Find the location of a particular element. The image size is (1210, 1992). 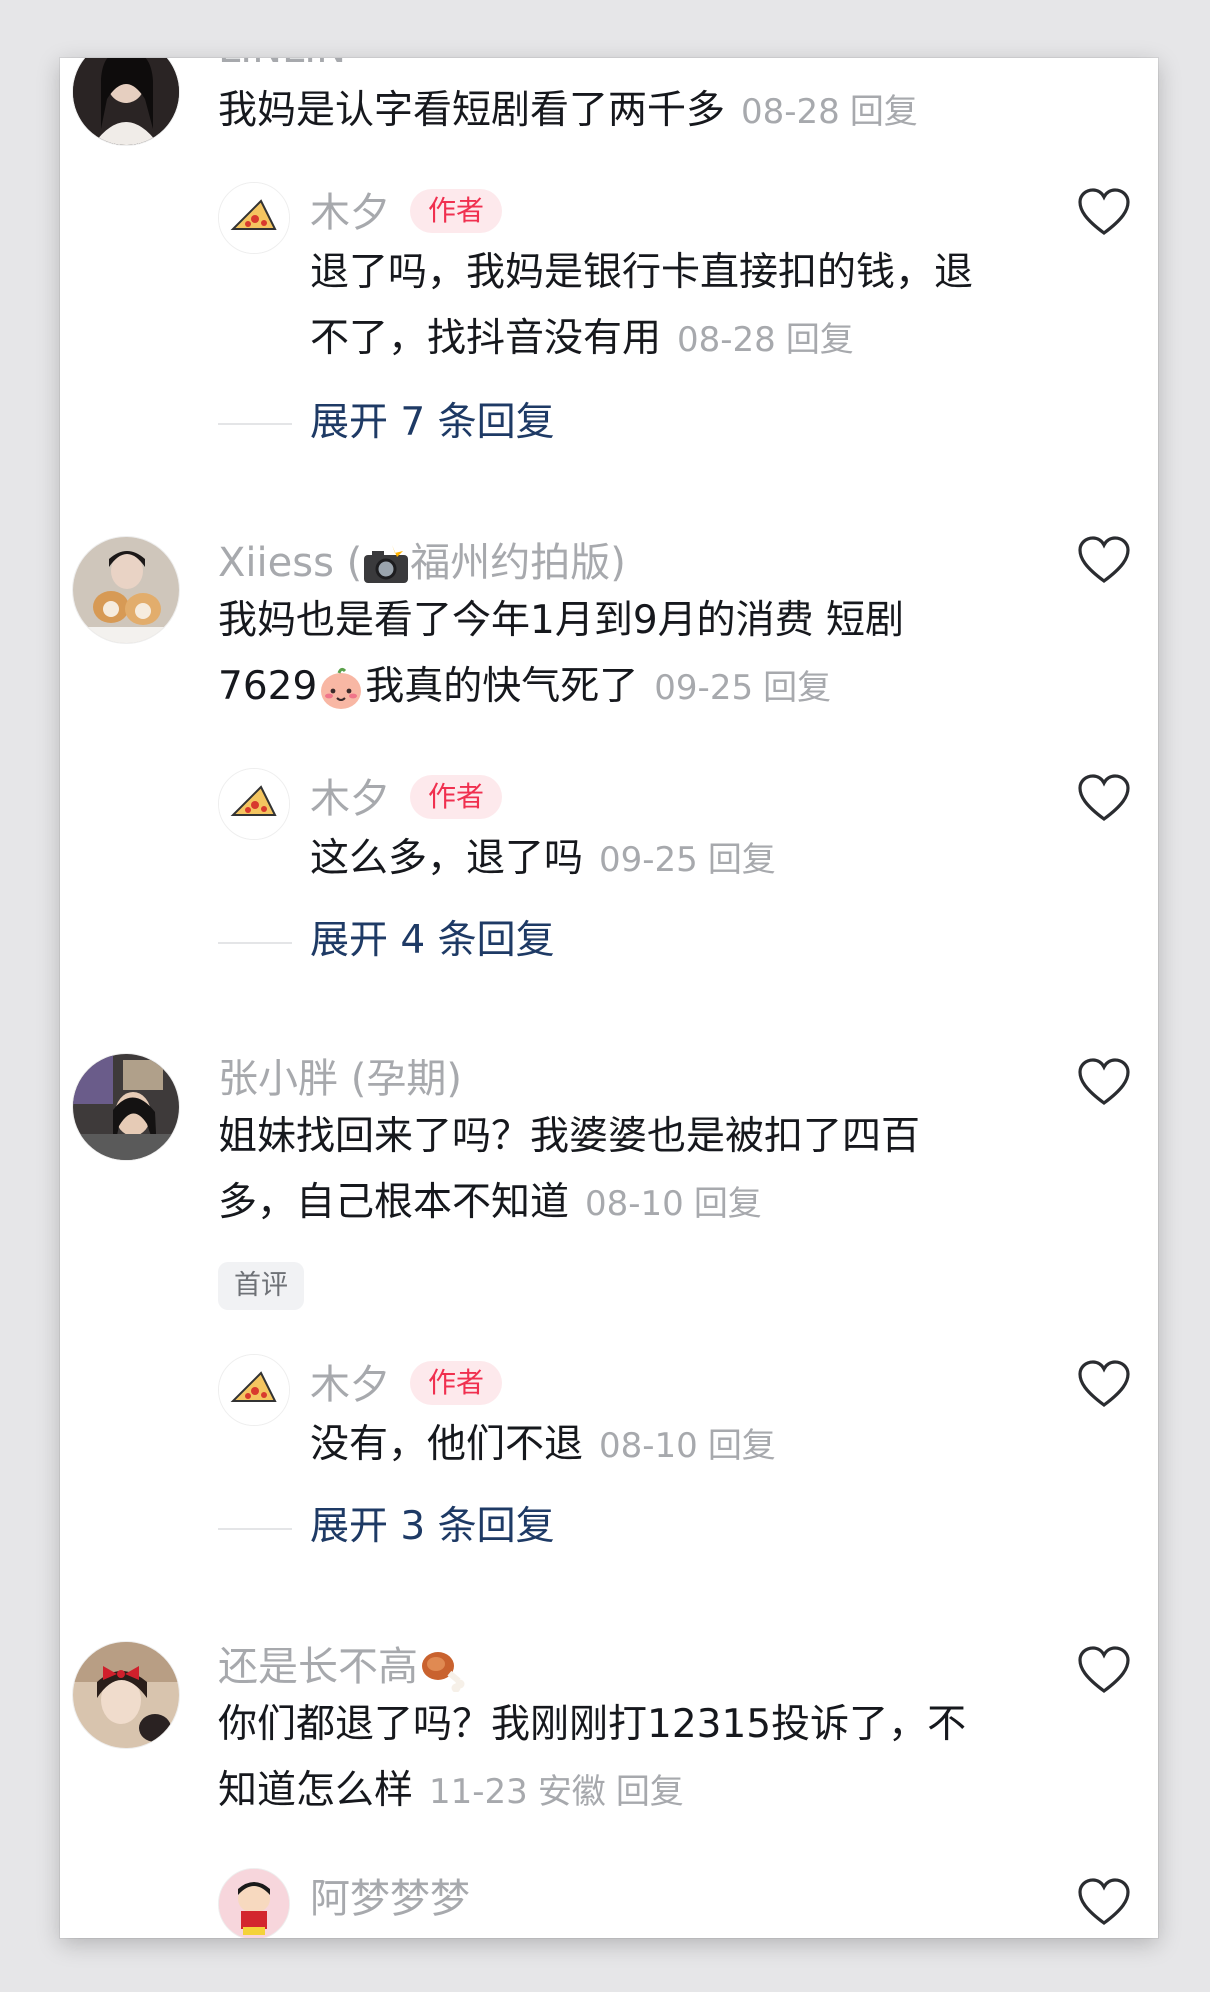

chevron-down-icon is located at coordinates (1107, 61).